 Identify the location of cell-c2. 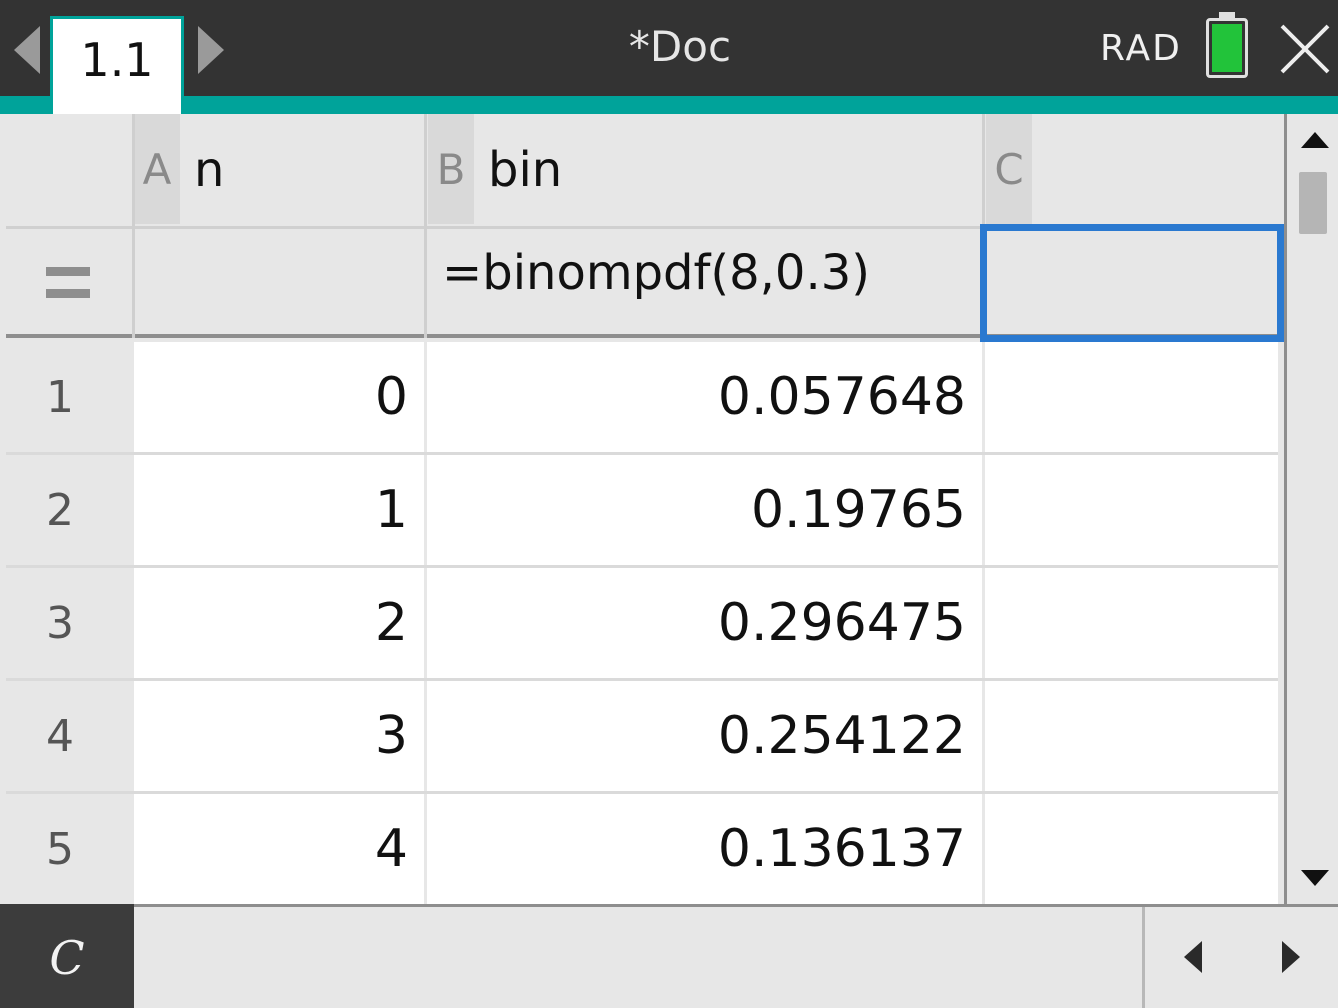
(1131, 510).